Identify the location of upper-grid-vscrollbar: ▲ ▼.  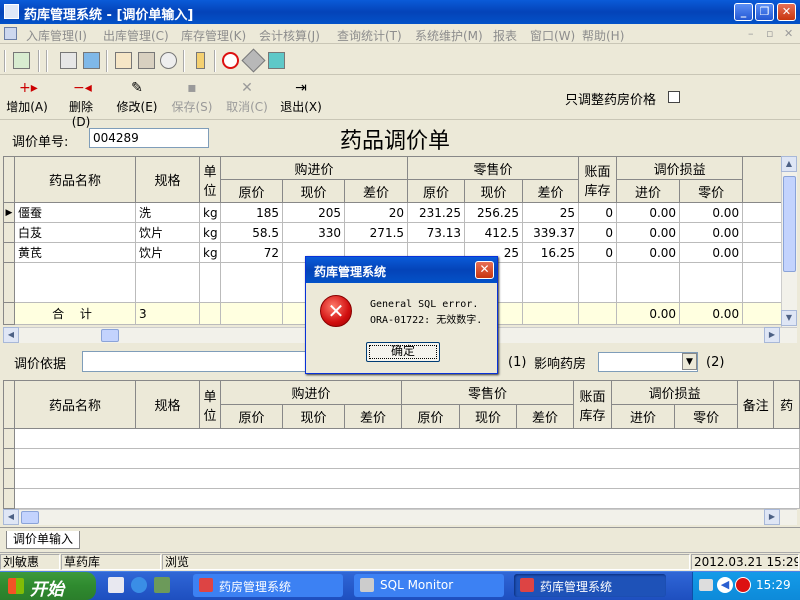
(789, 241).